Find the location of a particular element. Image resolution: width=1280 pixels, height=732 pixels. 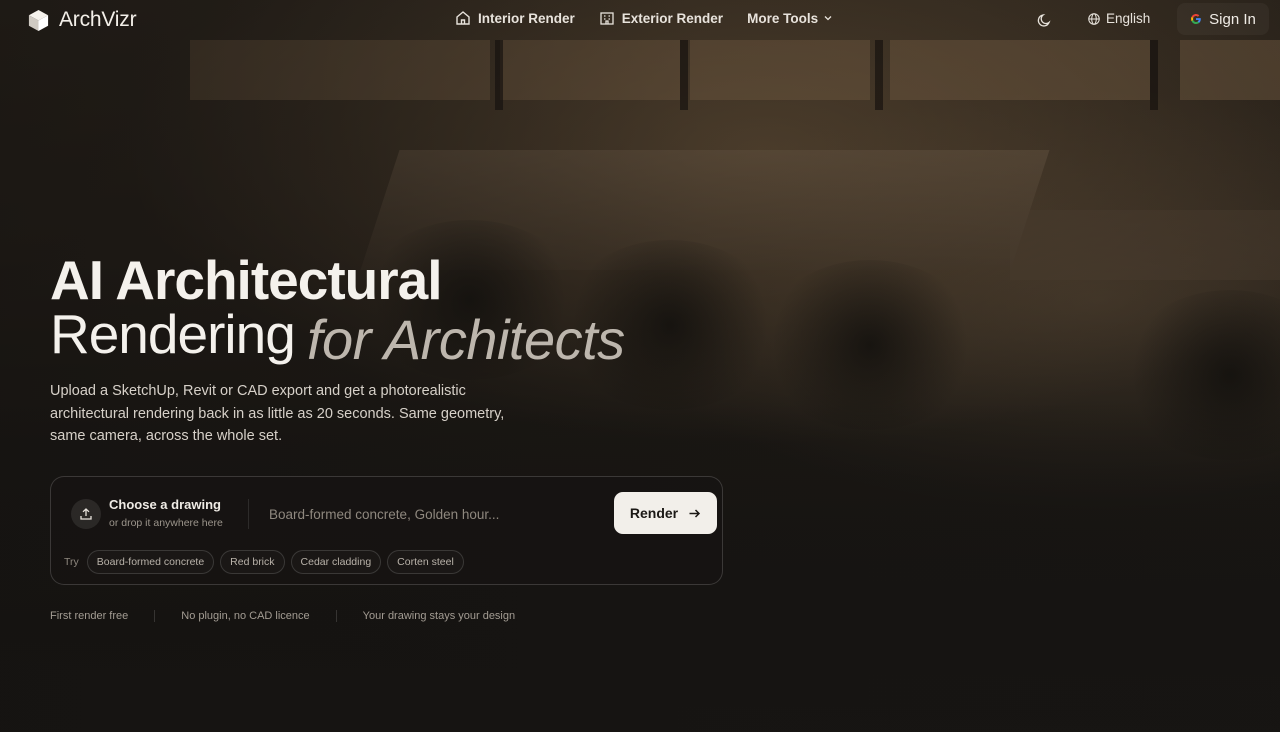

suggestion-chip: Cedar cladding is located at coordinates (336, 562).